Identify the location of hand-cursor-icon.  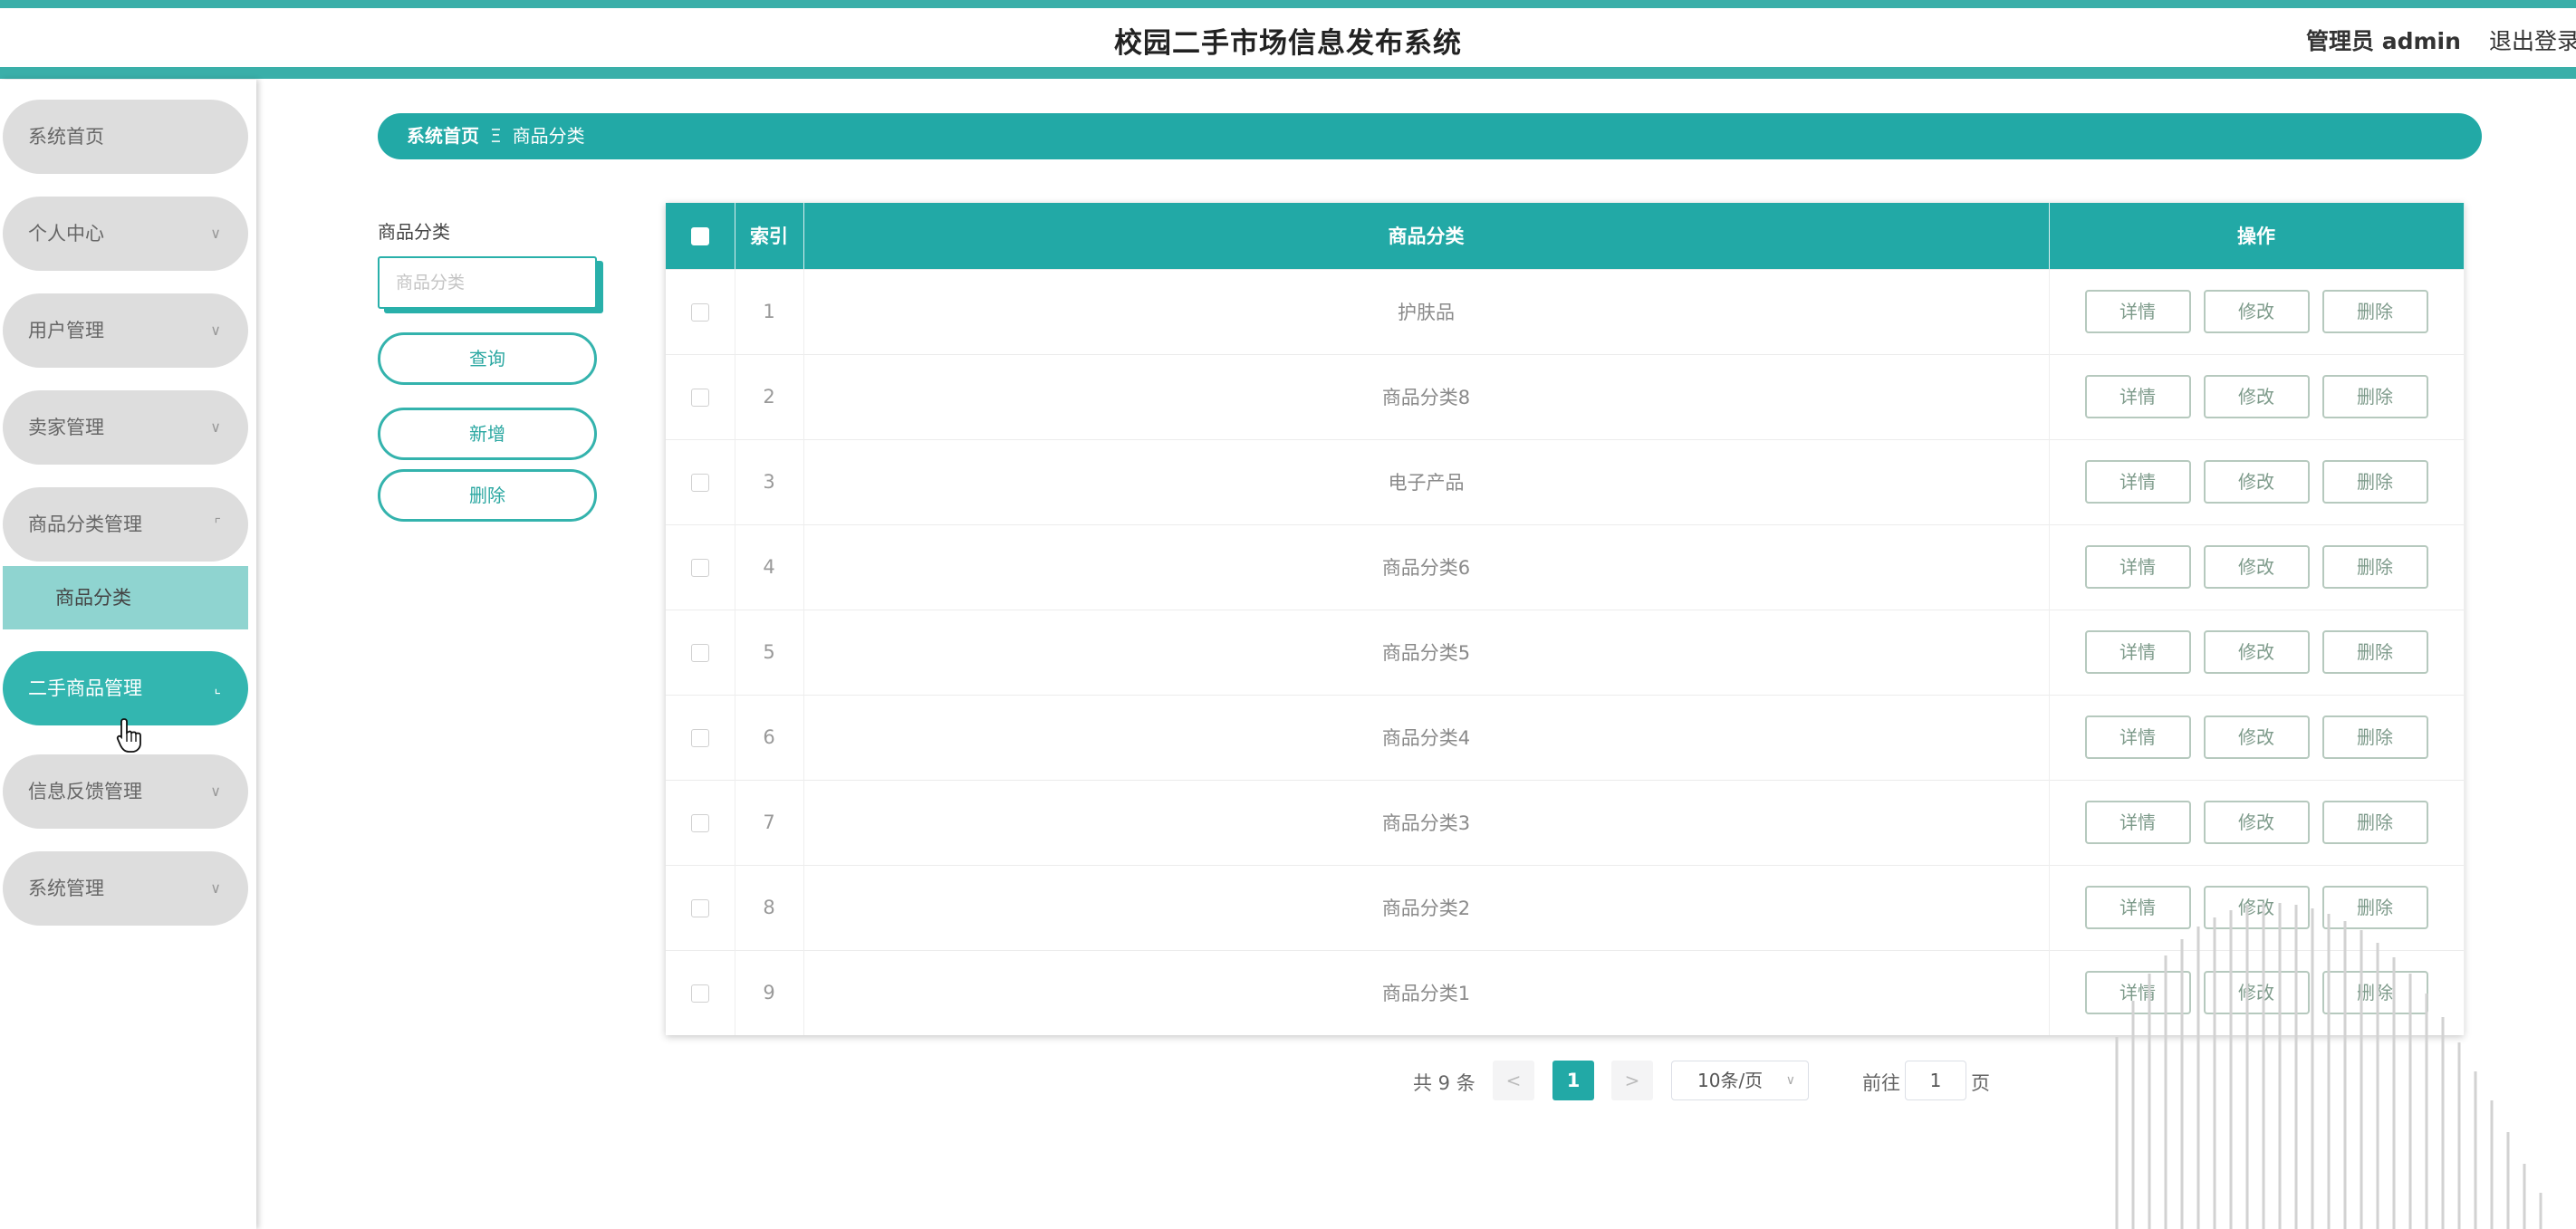
(128, 736).